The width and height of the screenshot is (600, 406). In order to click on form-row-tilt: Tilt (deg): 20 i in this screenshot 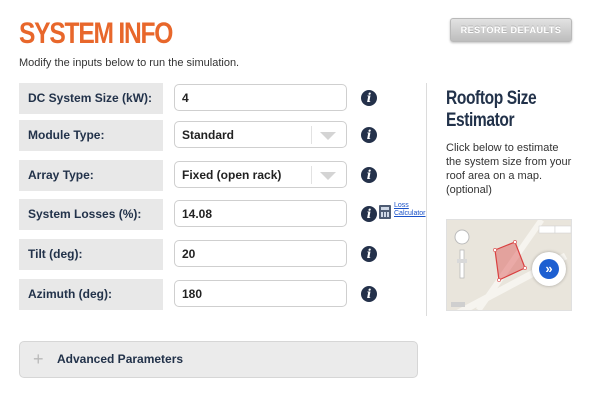, I will do `click(216, 254)`.